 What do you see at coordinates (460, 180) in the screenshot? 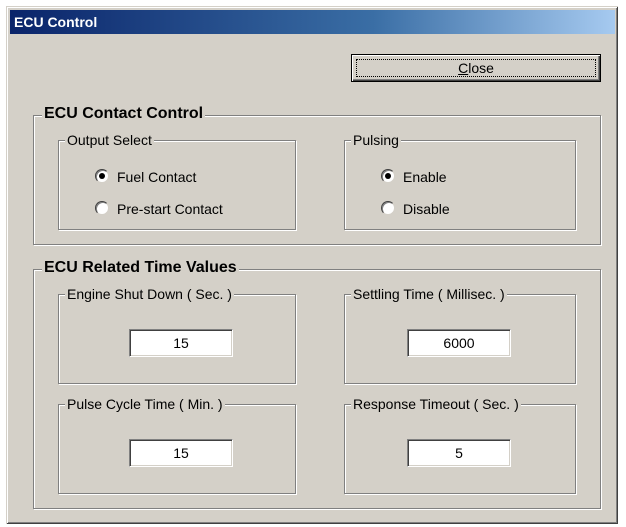
I see `pulsing-group: Pulsing Enable Disable` at bounding box center [460, 180].